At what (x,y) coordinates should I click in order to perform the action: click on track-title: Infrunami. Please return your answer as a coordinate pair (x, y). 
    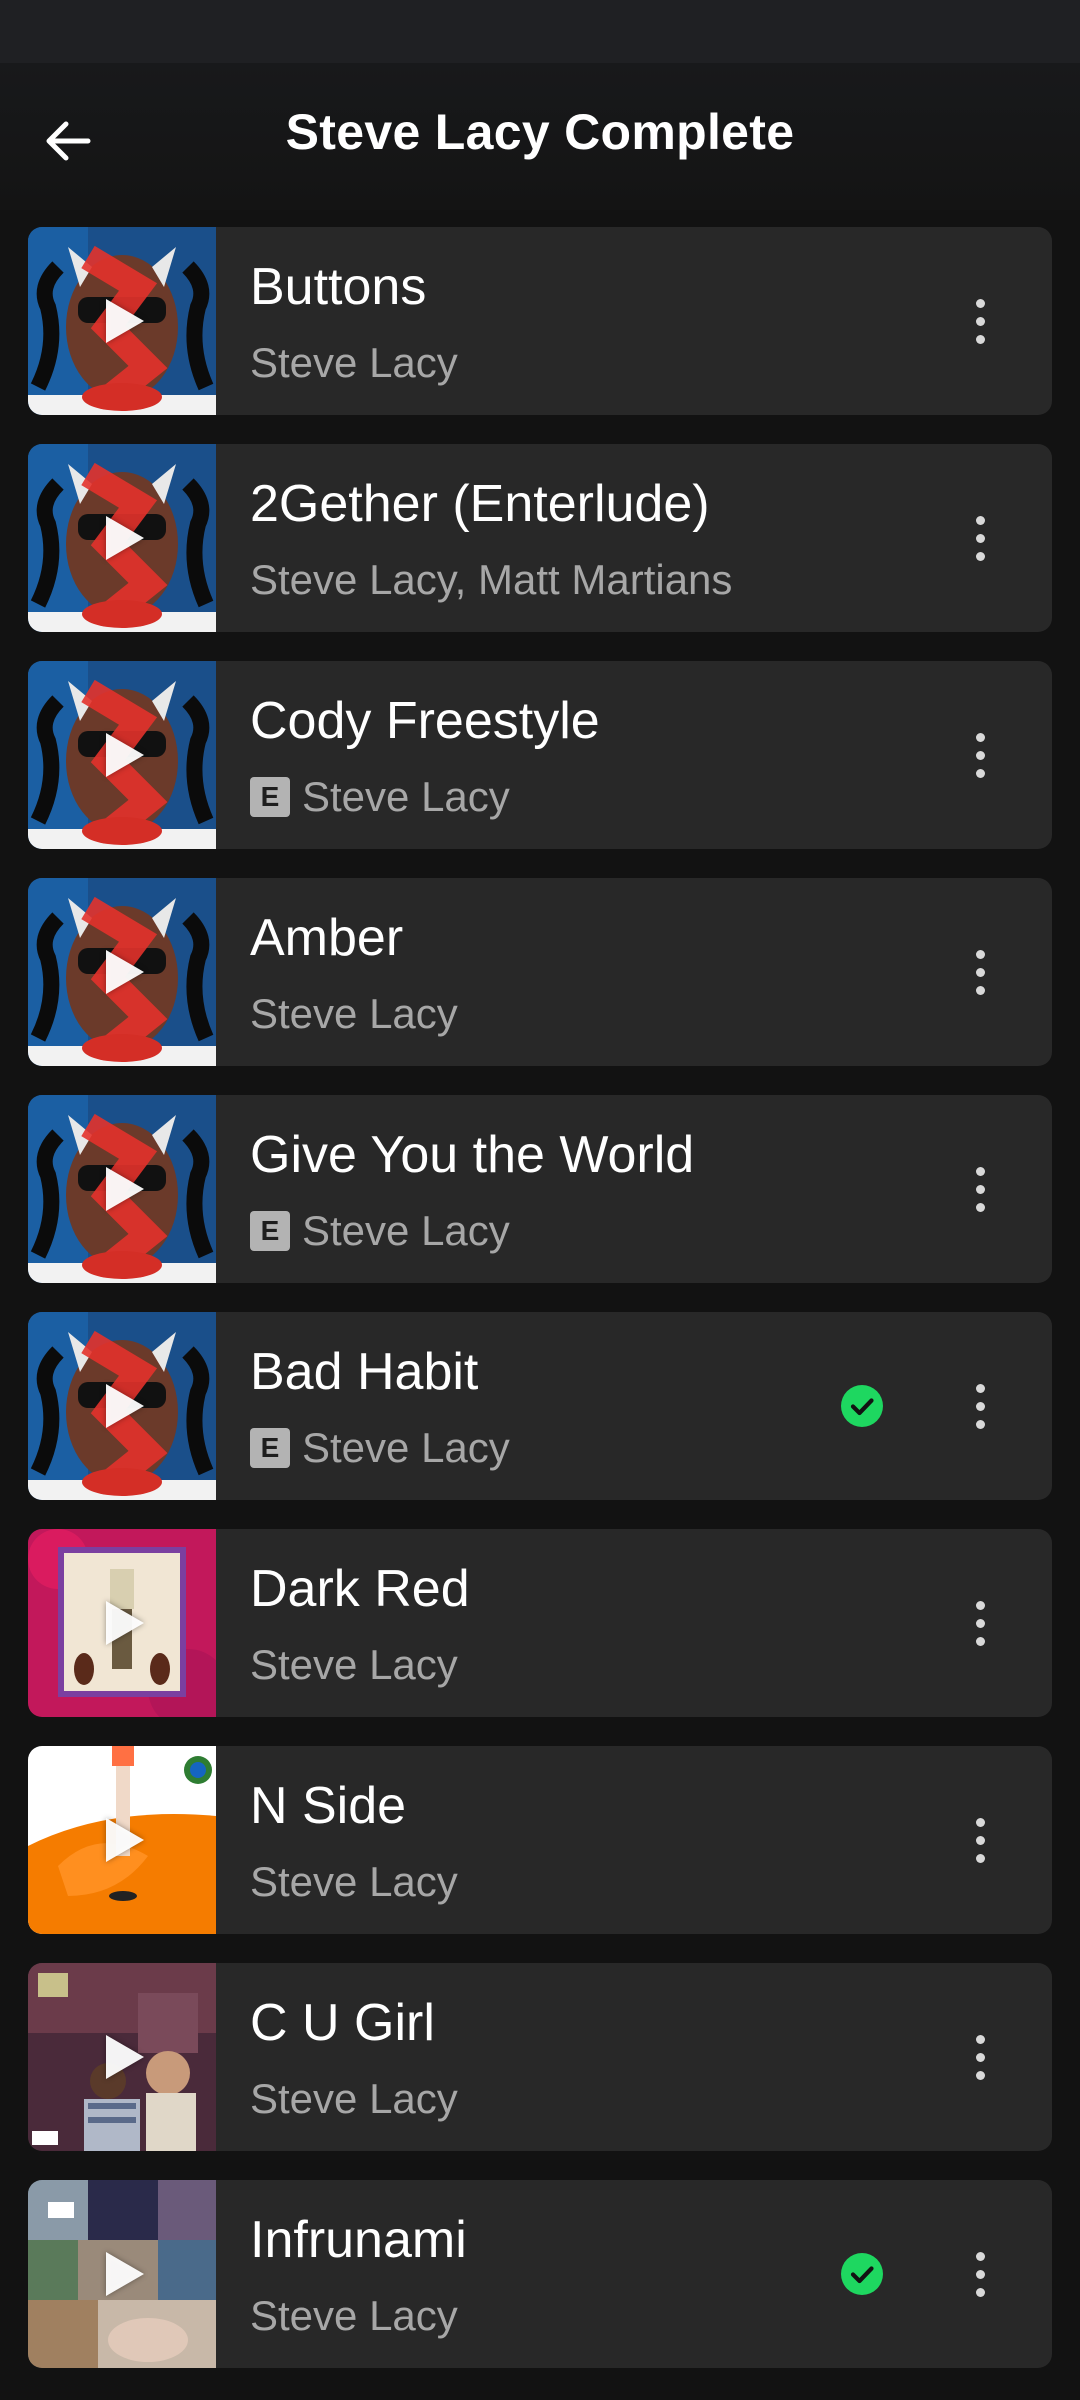
    Looking at the image, I should click on (358, 2240).